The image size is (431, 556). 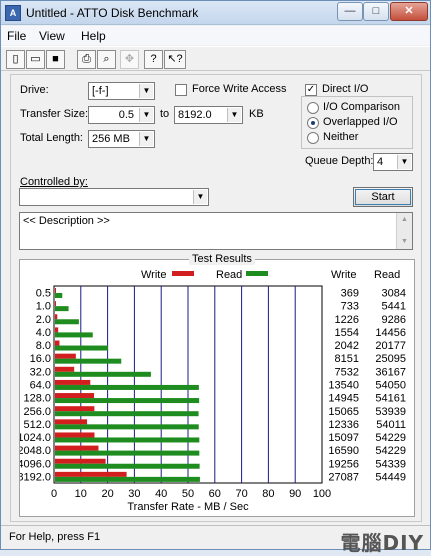 What do you see at coordinates (394, 320) in the screenshot?
I see `read-value: 9286` at bounding box center [394, 320].